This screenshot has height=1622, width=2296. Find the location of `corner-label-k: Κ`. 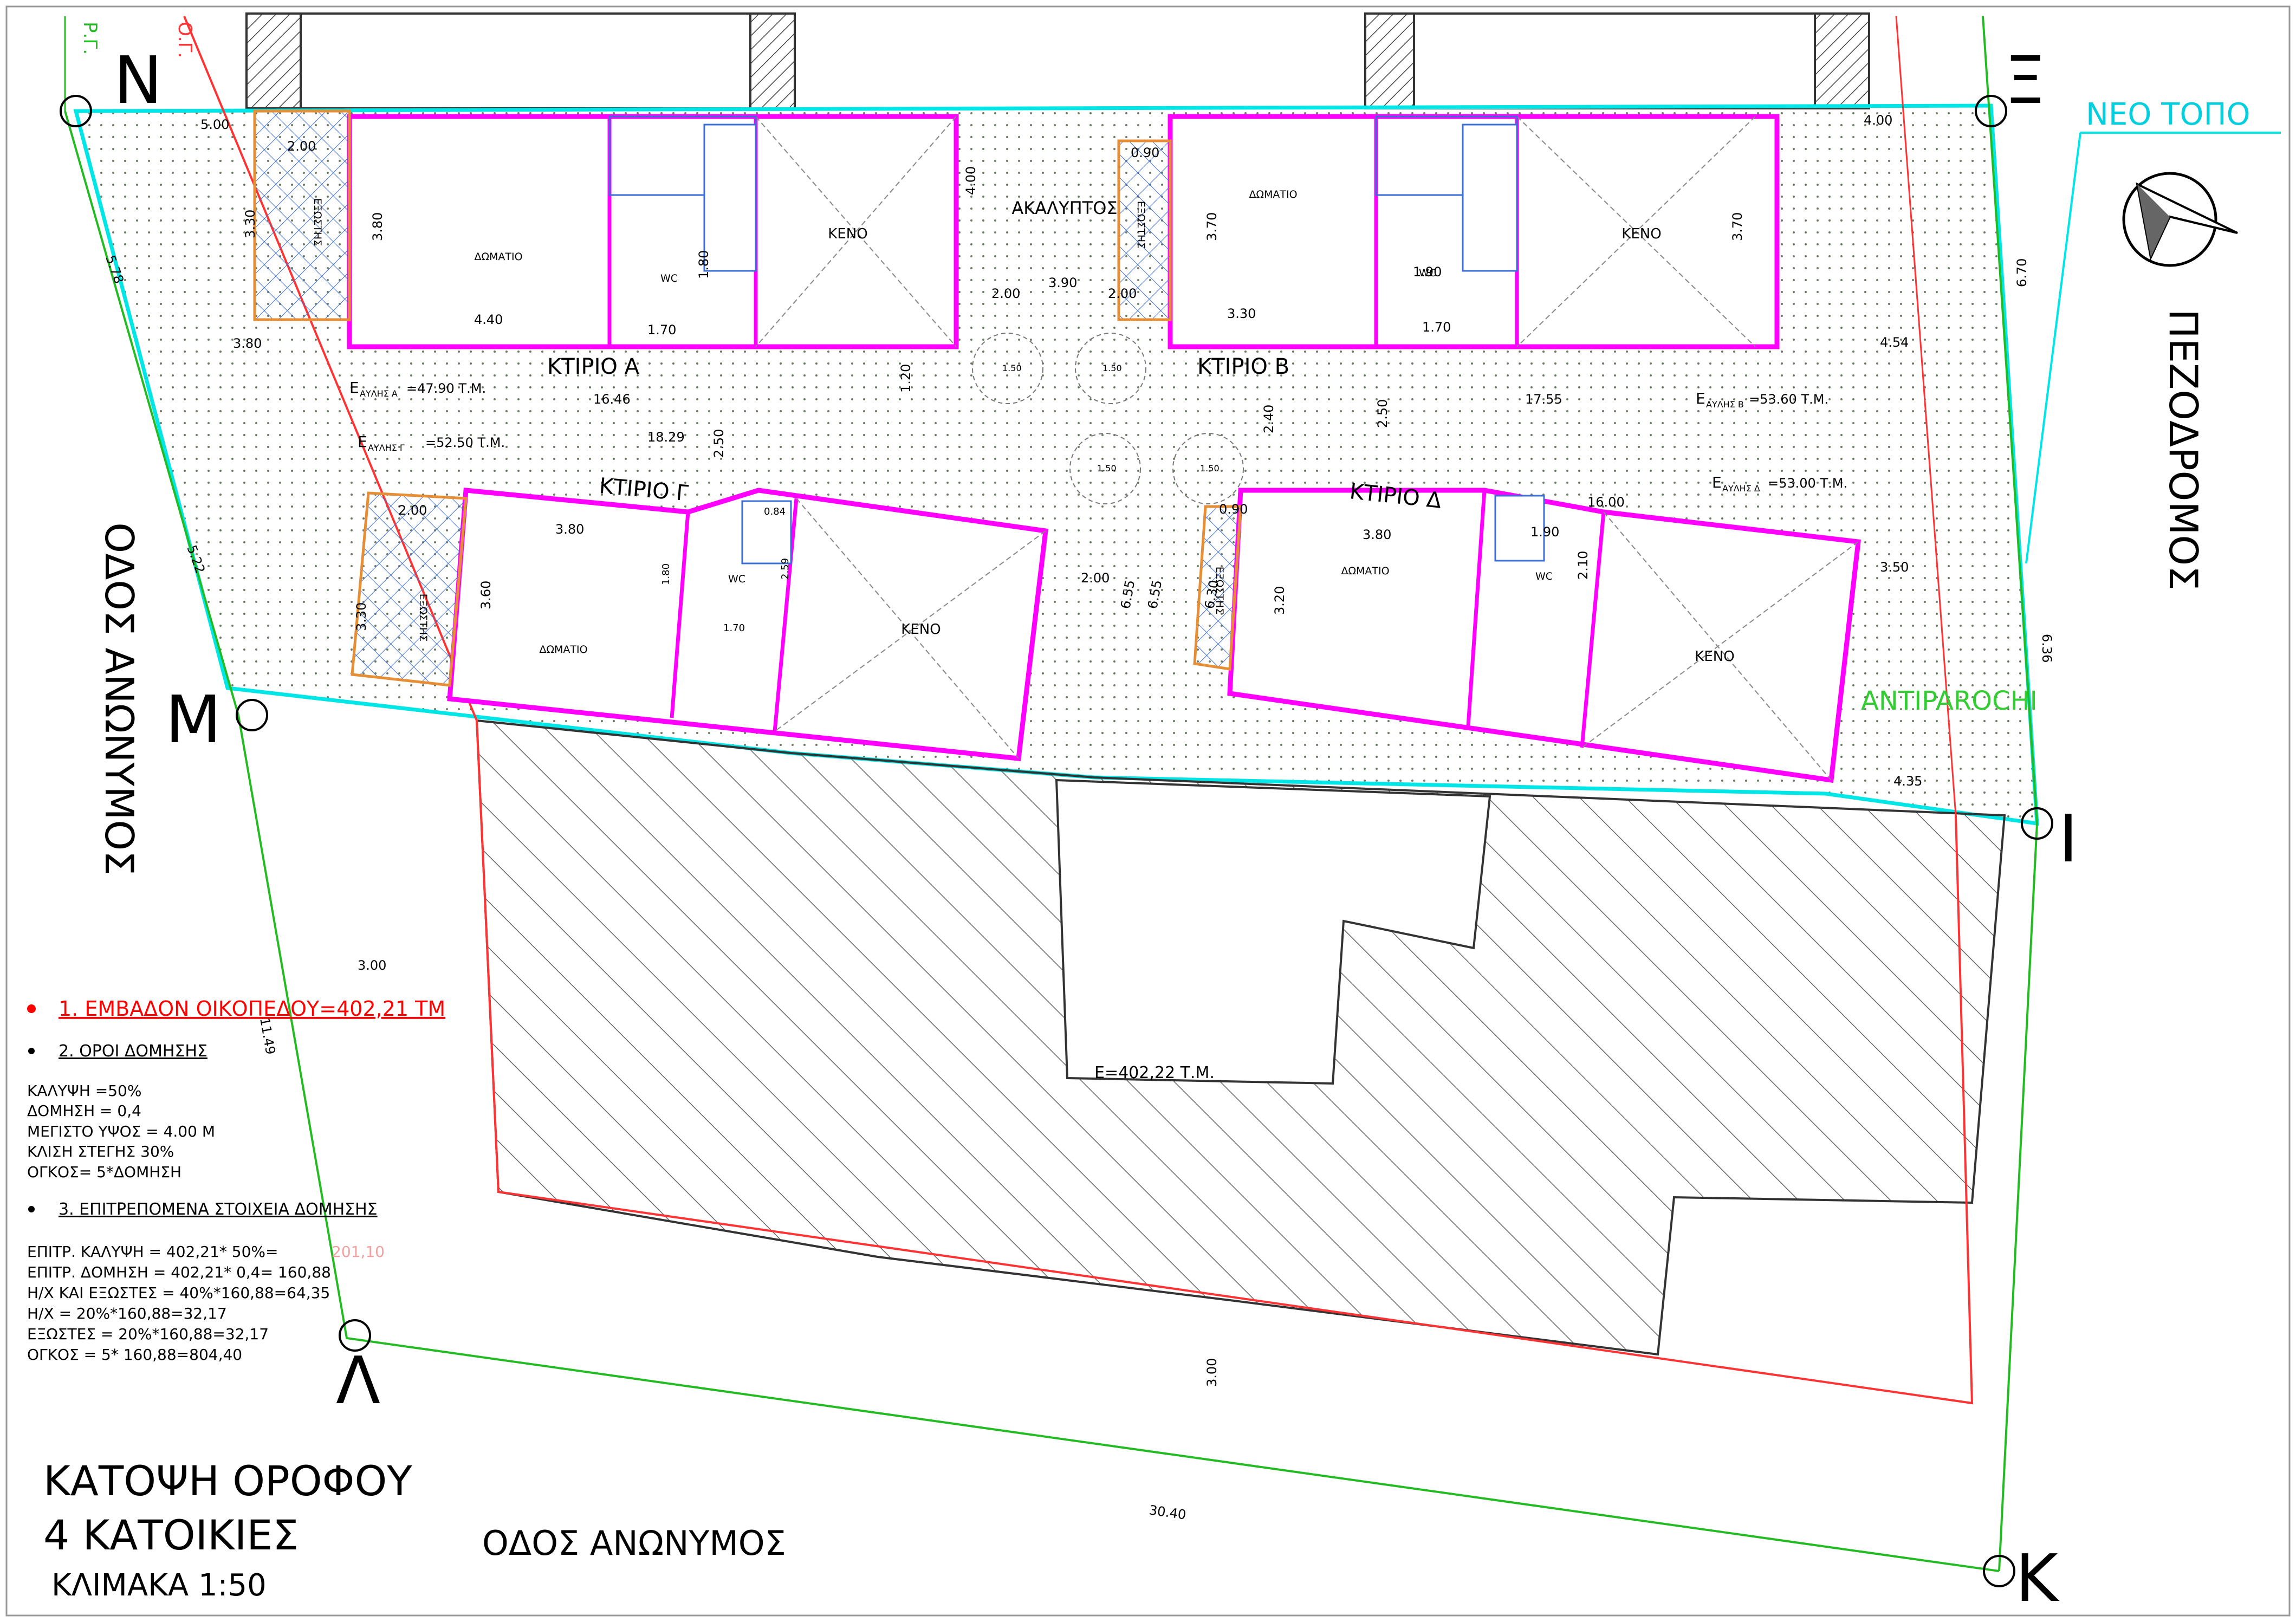

corner-label-k: Κ is located at coordinates (2037, 1579).